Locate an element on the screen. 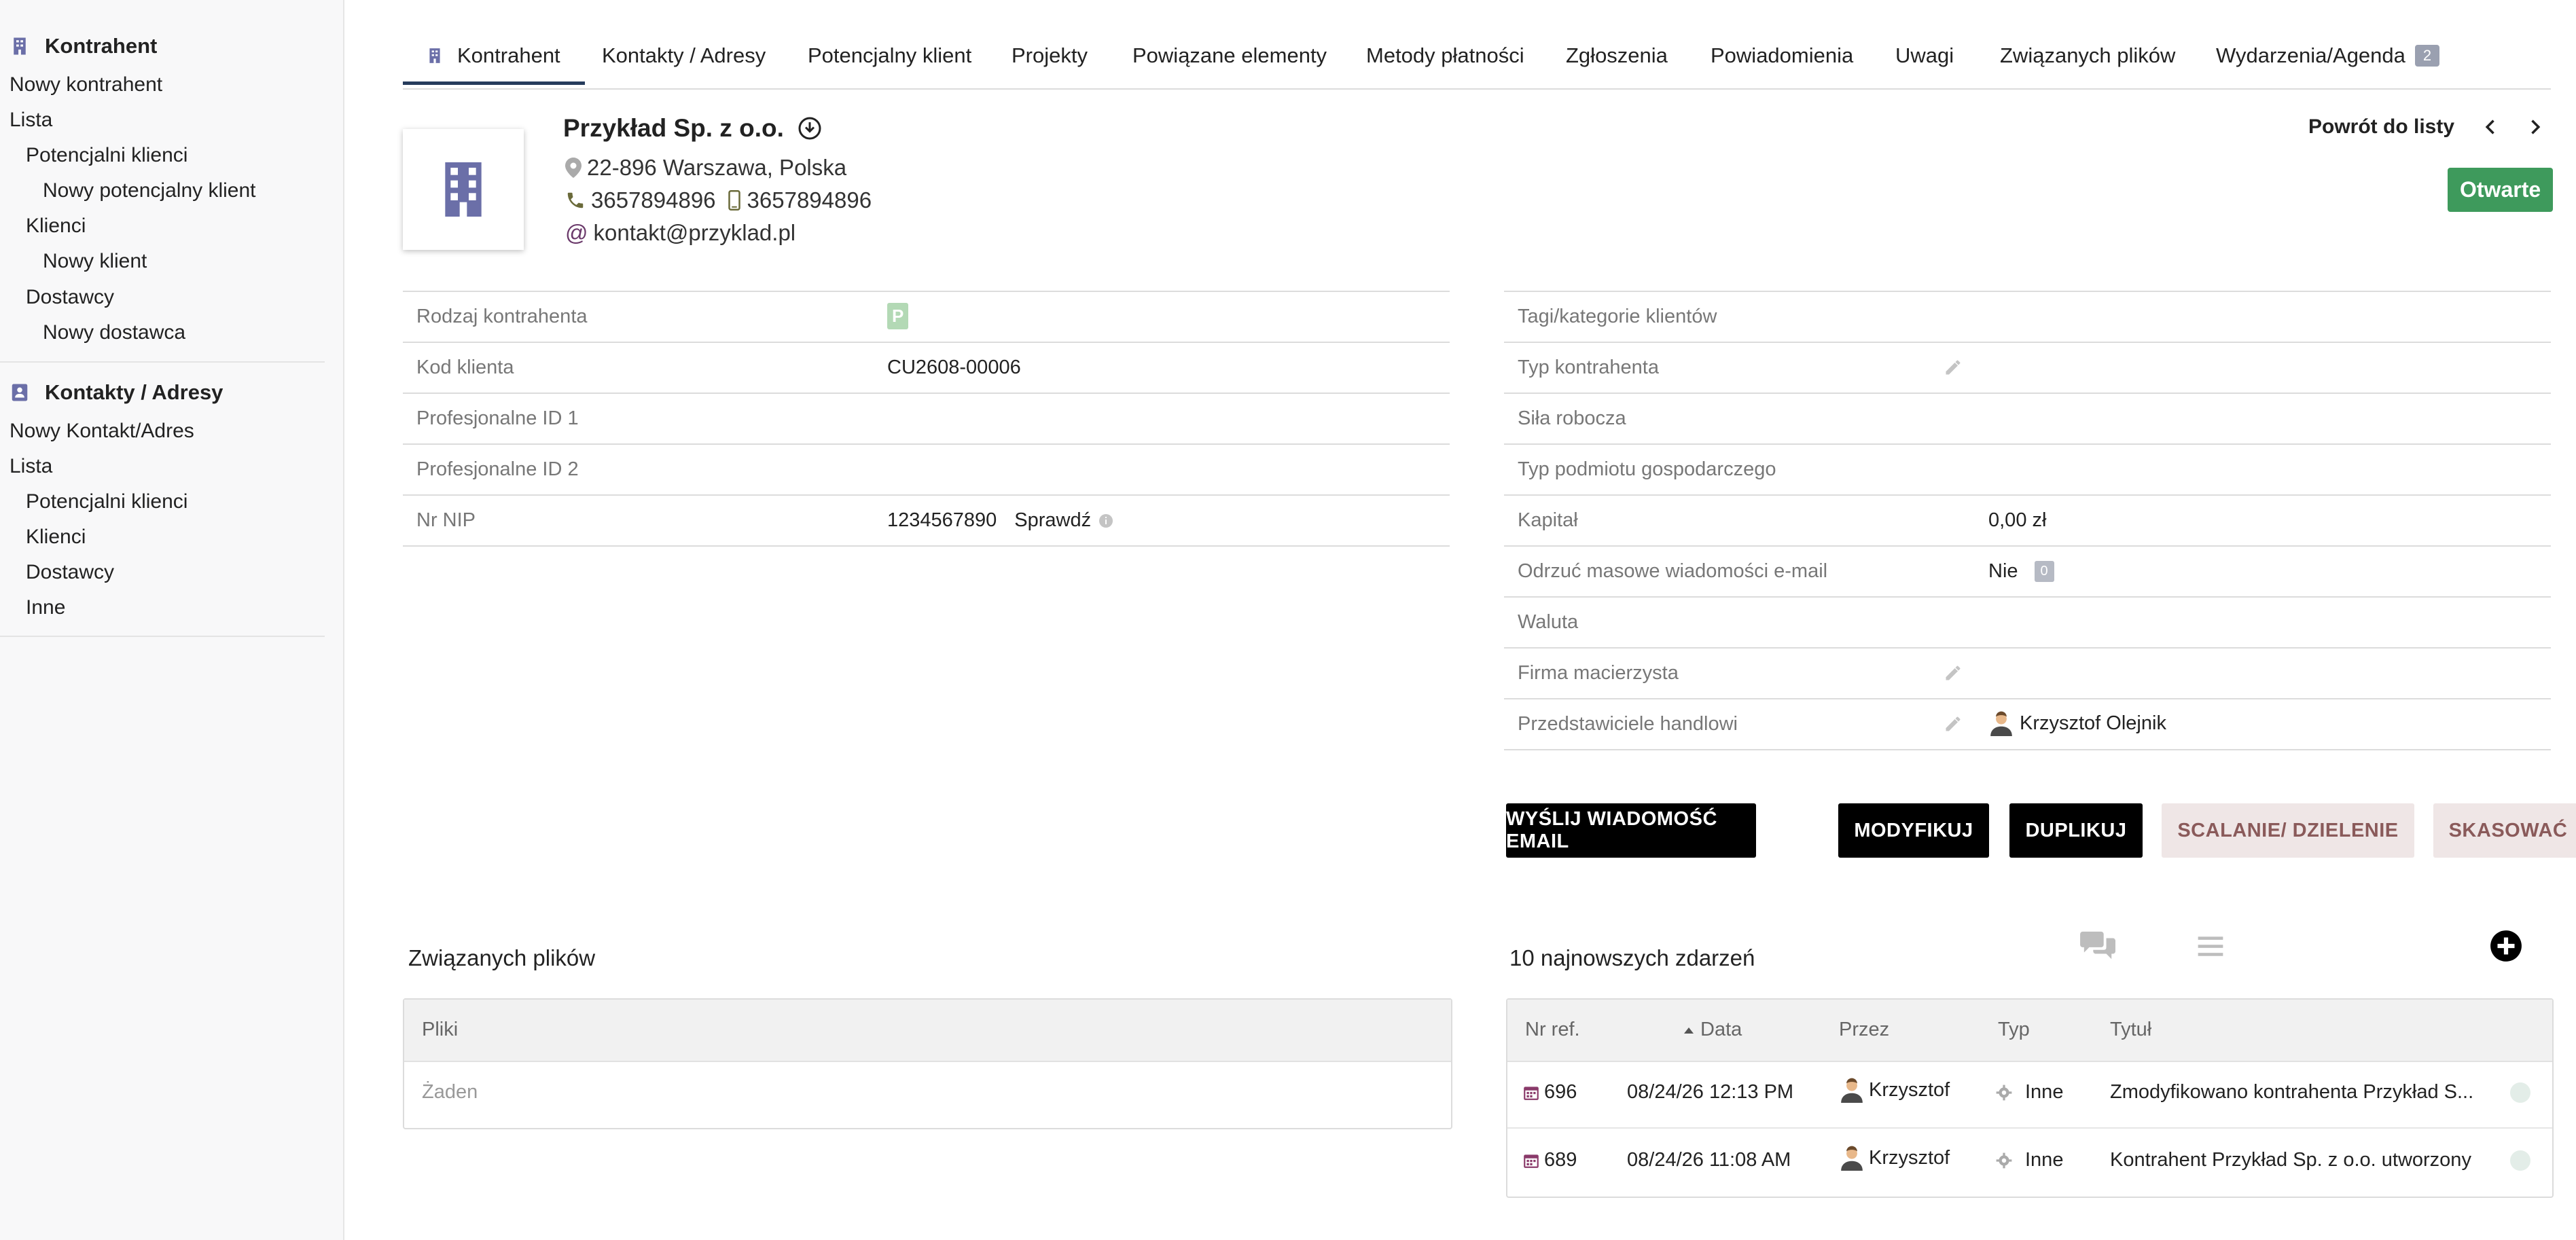 The height and width of the screenshot is (1240, 2576). sales-rep: Krzysztof Olejnik is located at coordinates (2077, 723).